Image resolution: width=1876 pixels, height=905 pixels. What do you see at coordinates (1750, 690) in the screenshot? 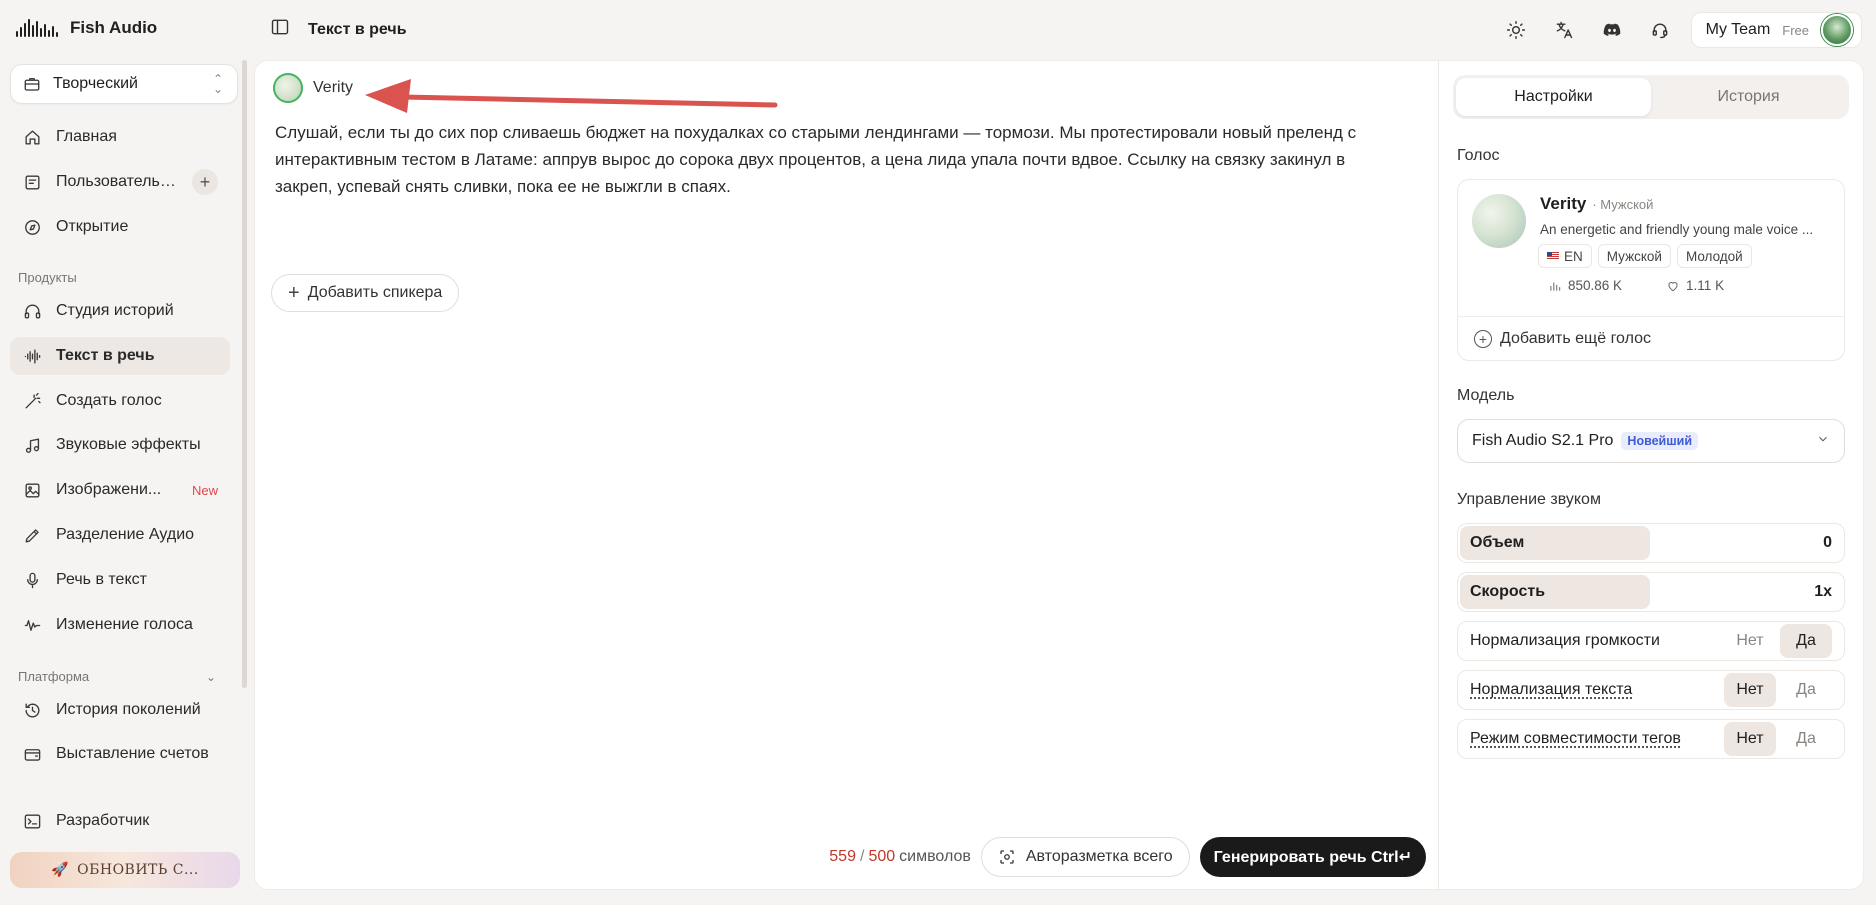
I see `text-normalization-no: Нет` at bounding box center [1750, 690].